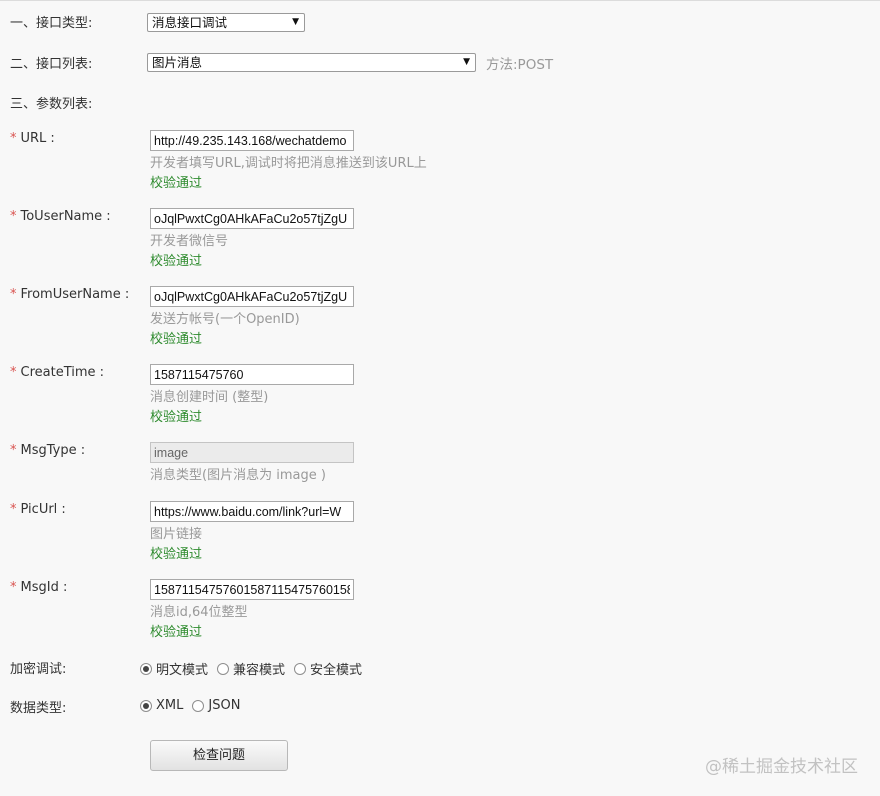  I want to click on interface-type-label: 一、接口类型:, so click(51, 23).